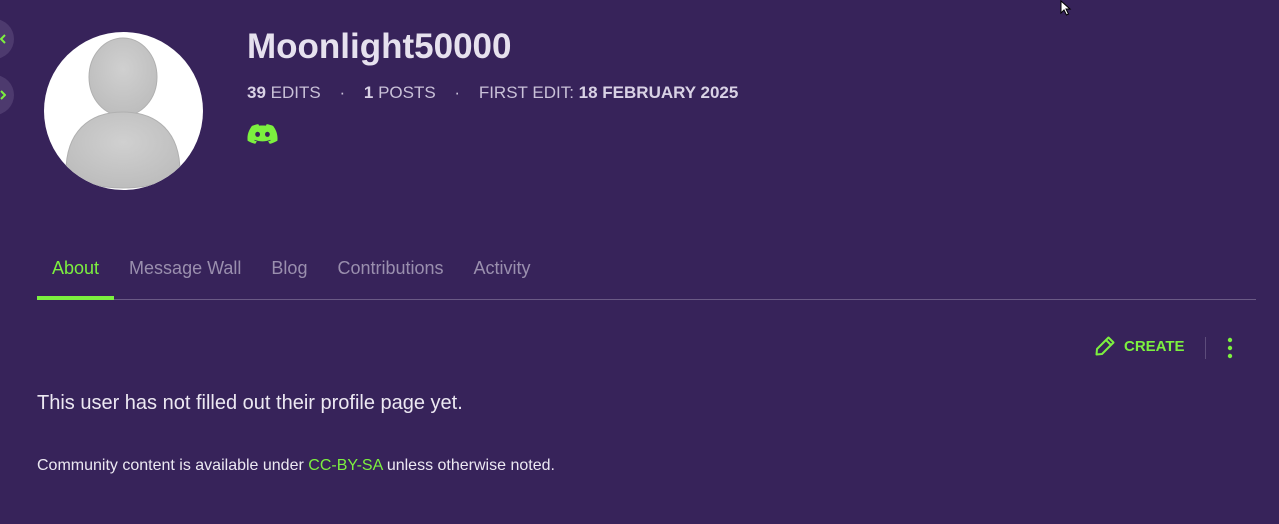 The height and width of the screenshot is (524, 1279). I want to click on license-prefix: Community content is available under, so click(170, 465).